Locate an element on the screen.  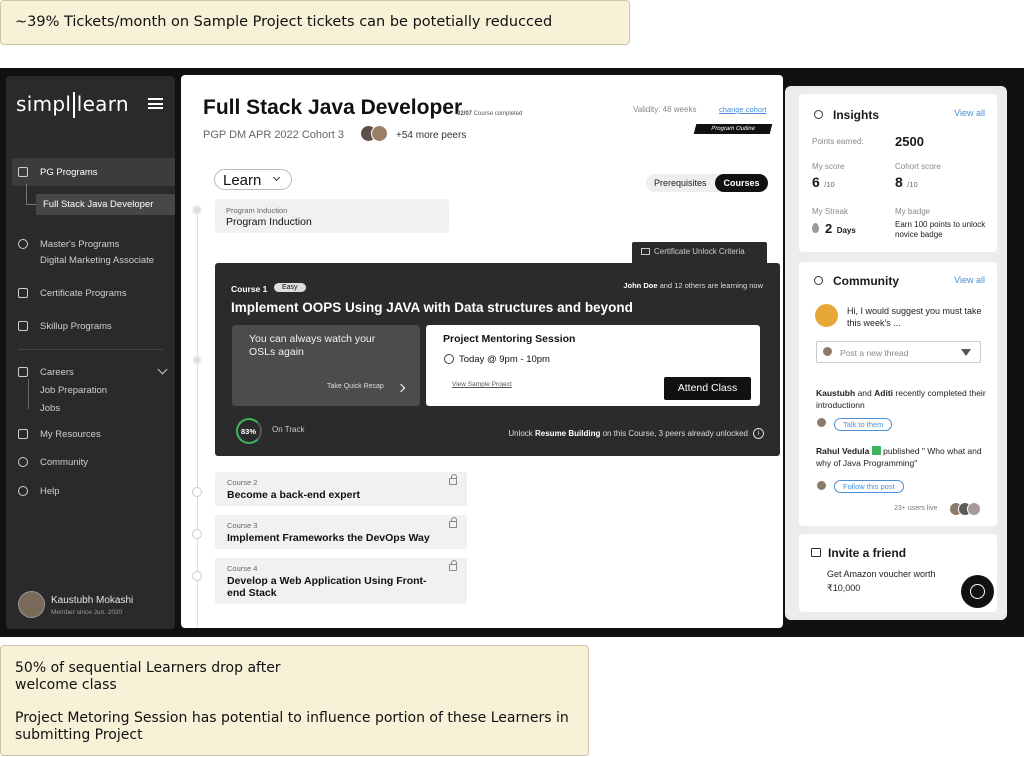
sidebar-item-community: Community is located at coordinates (90, 464).